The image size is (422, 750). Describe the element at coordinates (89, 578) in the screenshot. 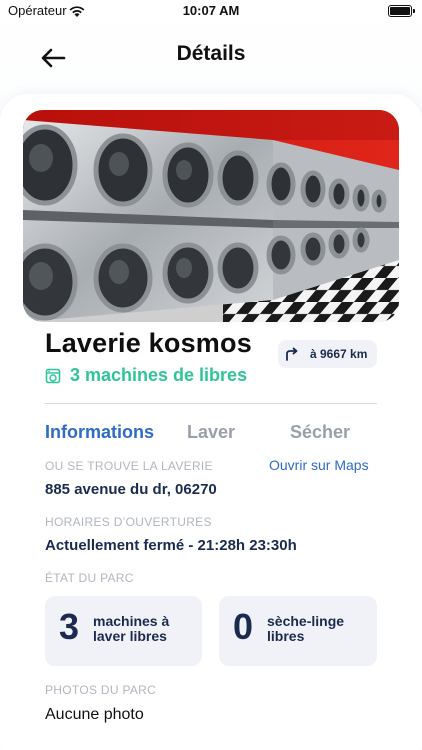

I see `park-label: ÉTAT DU PARC` at that location.